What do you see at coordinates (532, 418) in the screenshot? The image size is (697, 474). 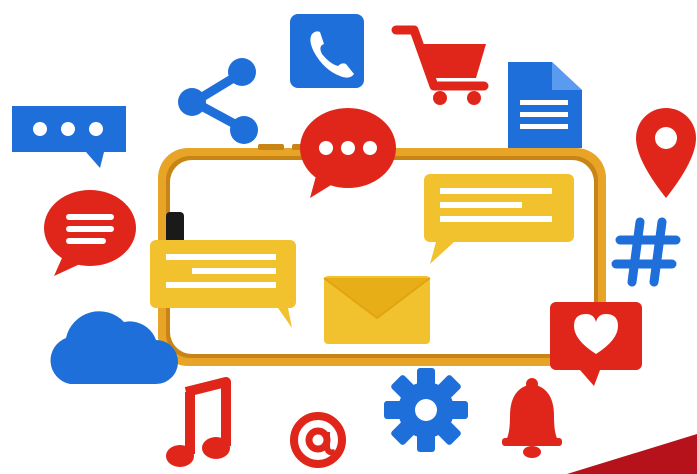 I see `bell-icon` at bounding box center [532, 418].